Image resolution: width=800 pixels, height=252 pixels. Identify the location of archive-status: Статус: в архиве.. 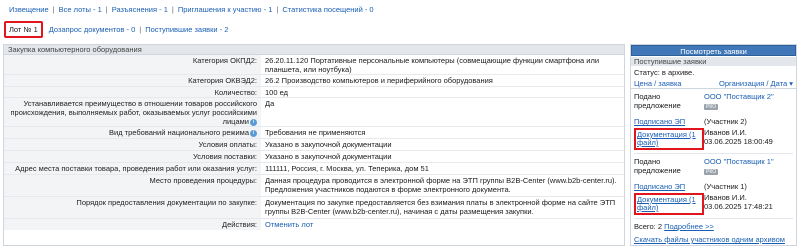
(664, 72).